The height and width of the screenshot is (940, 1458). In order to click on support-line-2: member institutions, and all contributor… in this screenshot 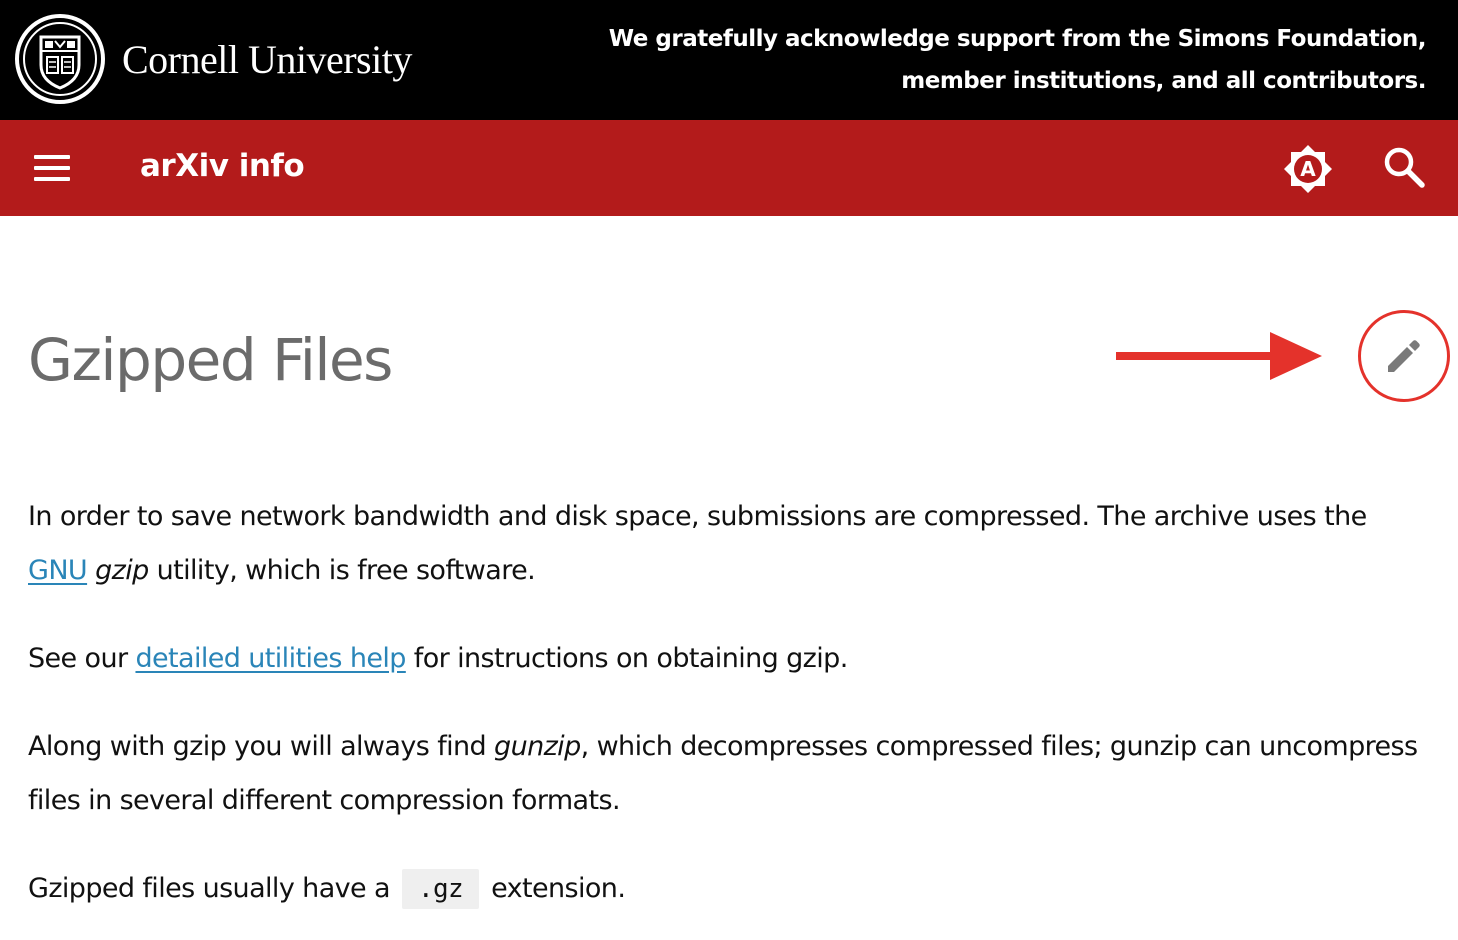, I will do `click(1163, 81)`.